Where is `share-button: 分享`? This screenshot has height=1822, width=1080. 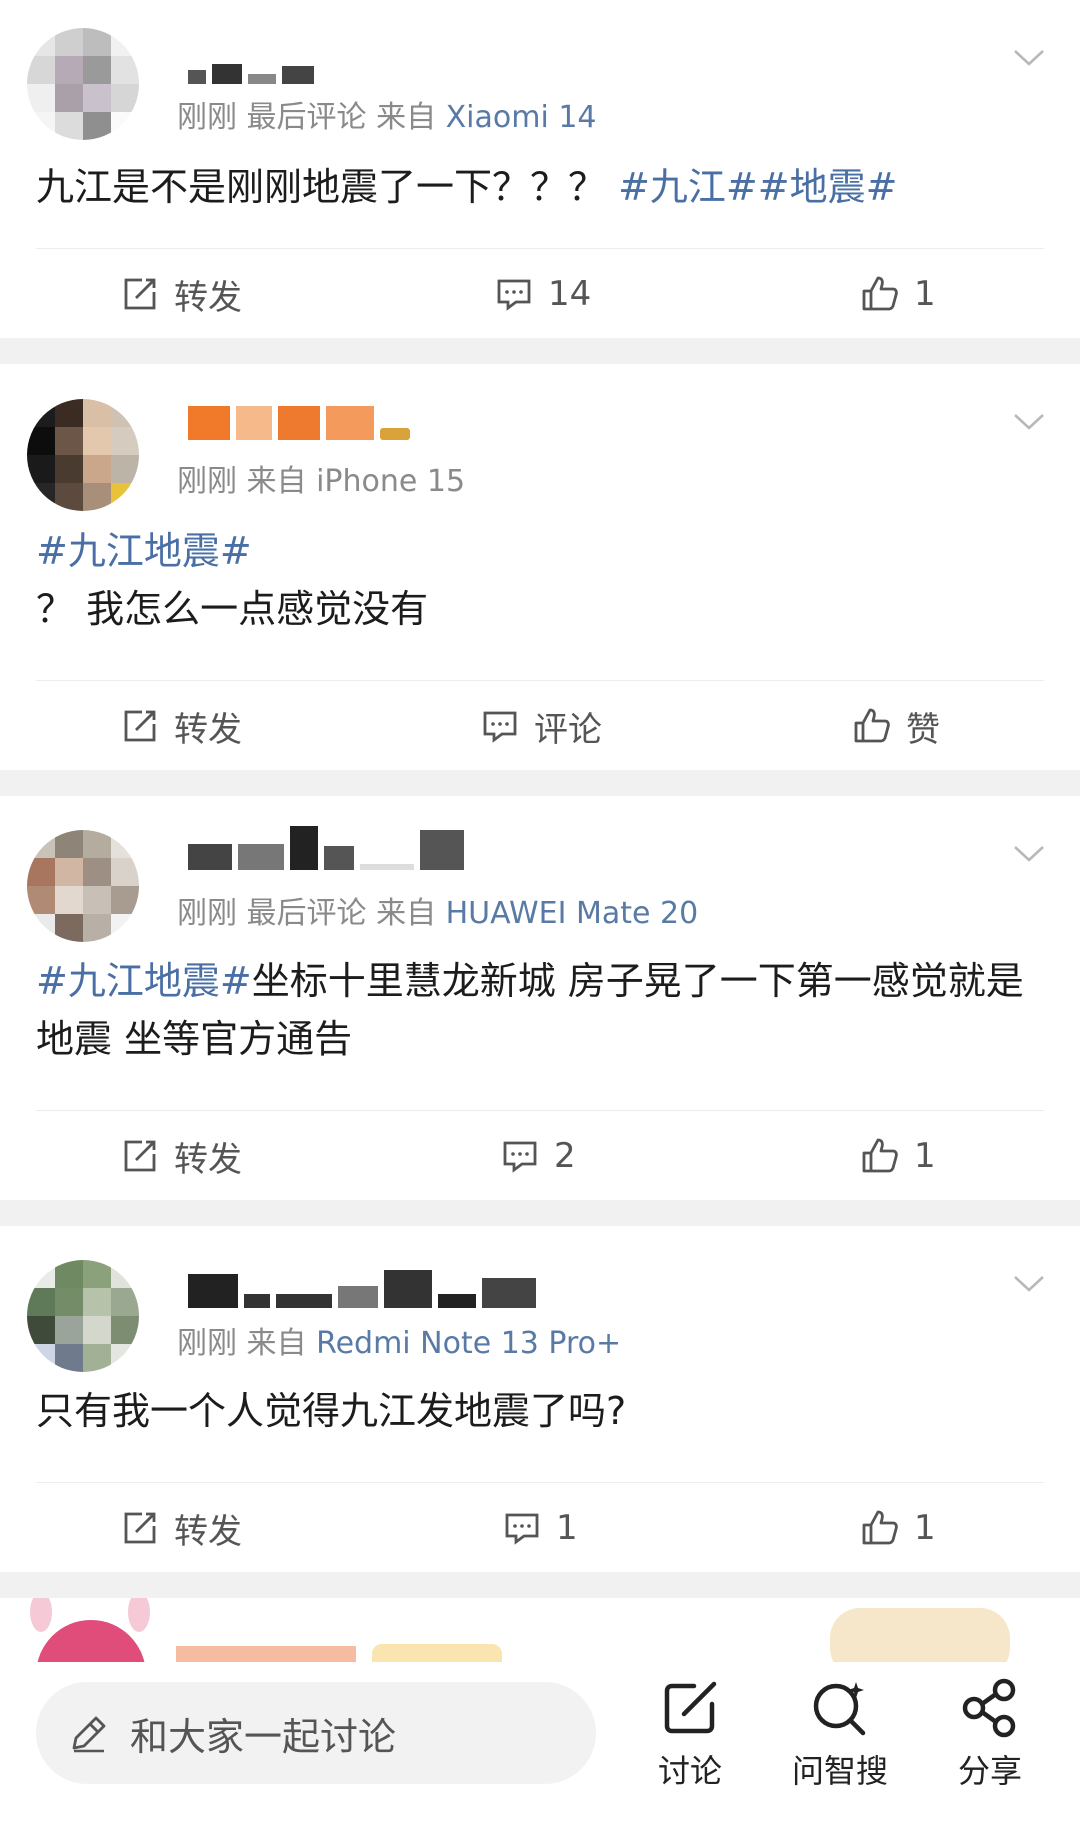
share-button: 分享 is located at coordinates (990, 1734).